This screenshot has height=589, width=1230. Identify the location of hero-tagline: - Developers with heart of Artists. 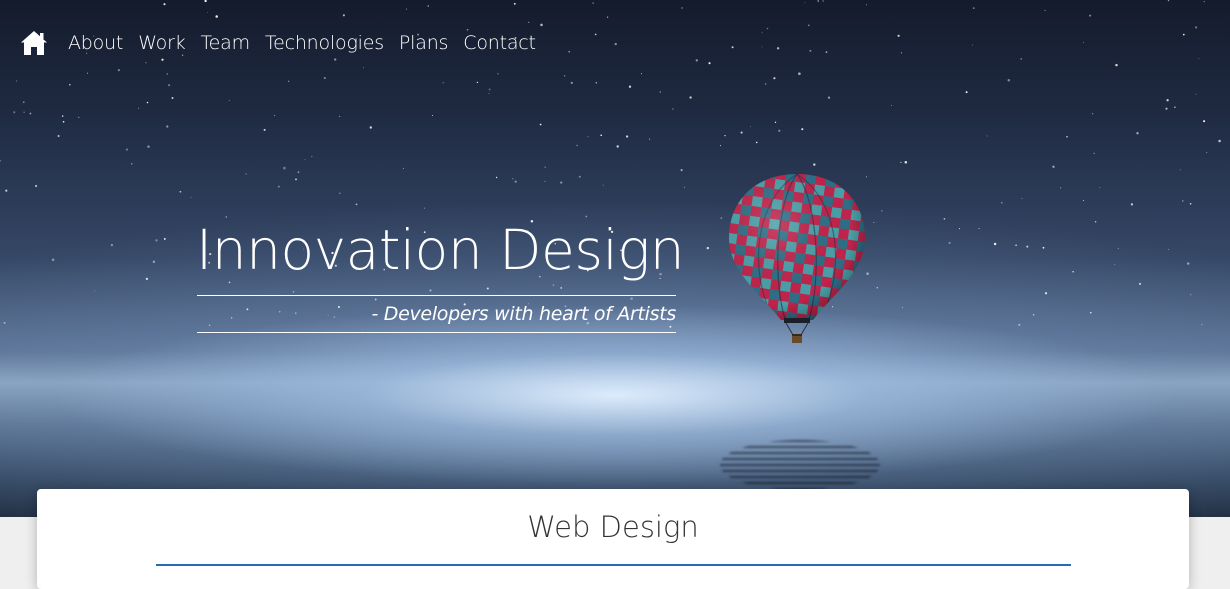
(523, 314).